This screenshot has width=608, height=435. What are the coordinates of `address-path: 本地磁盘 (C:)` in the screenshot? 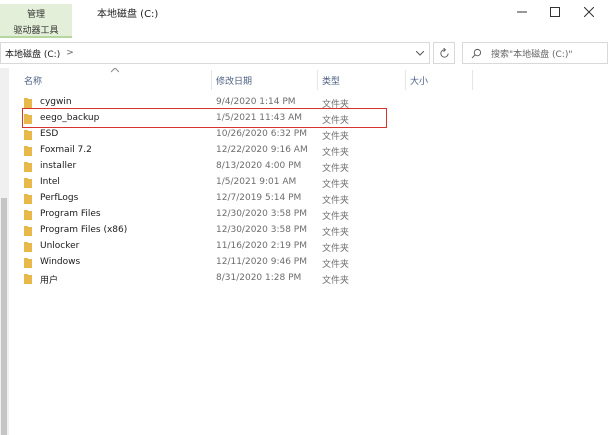 It's located at (32, 53).